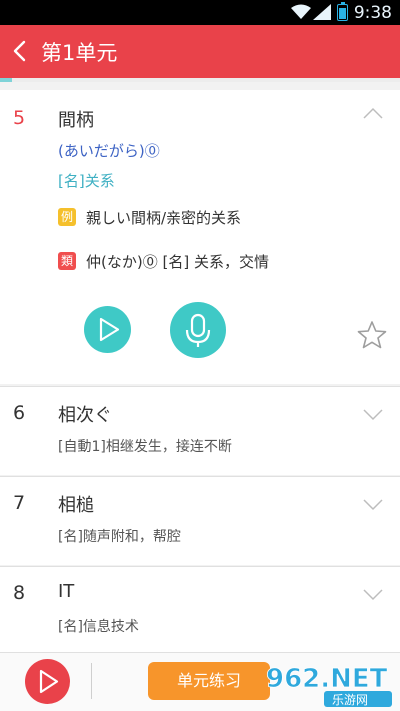  What do you see at coordinates (91, 681) in the screenshot?
I see `divider` at bounding box center [91, 681].